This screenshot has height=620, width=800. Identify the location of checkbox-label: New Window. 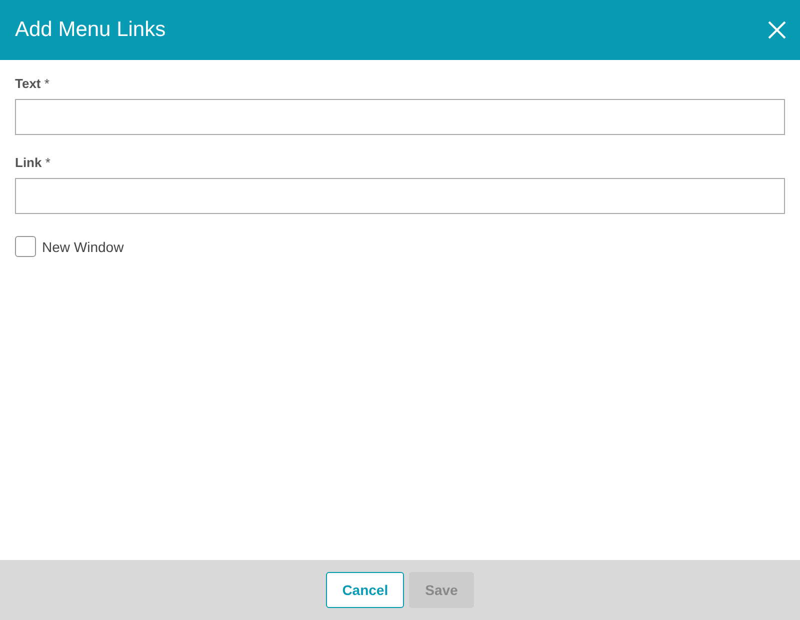
(83, 246).